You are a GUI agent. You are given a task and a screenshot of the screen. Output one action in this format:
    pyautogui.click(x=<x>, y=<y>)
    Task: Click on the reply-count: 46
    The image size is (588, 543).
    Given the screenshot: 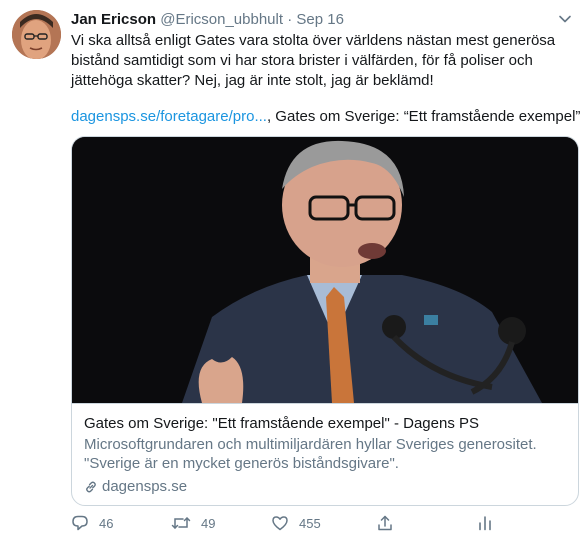 What is the action you would take?
    pyautogui.click(x=106, y=523)
    